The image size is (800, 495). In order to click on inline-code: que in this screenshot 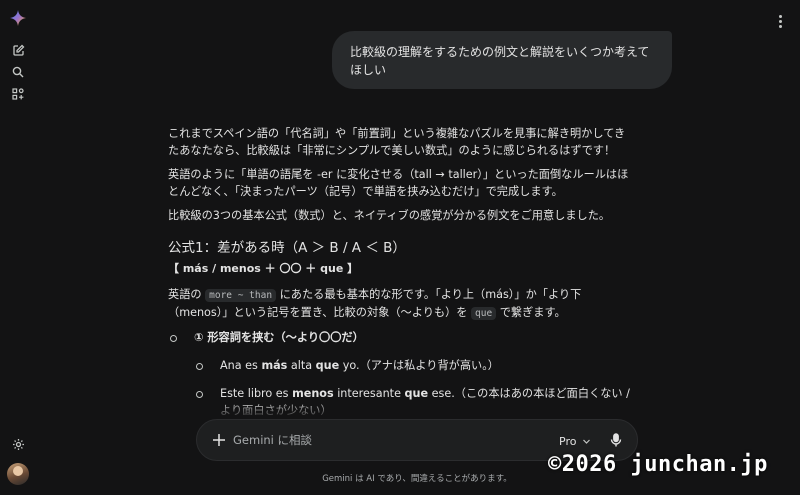, I will do `click(484, 313)`.